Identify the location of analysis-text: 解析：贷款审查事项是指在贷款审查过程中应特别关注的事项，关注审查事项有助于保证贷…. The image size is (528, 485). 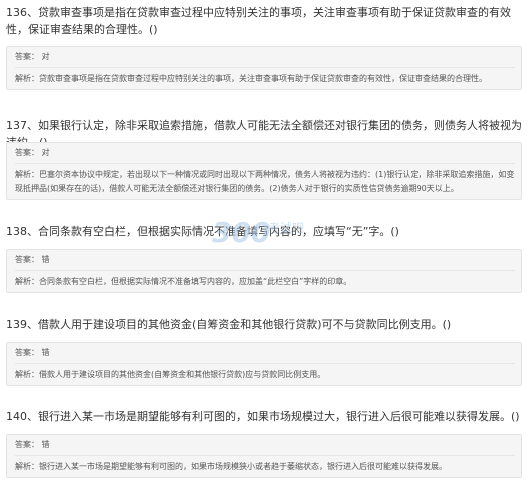
(251, 78).